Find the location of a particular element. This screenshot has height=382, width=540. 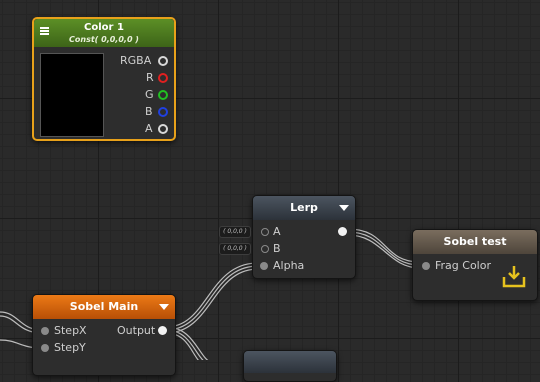

node-title: Lerp is located at coordinates (304, 207).